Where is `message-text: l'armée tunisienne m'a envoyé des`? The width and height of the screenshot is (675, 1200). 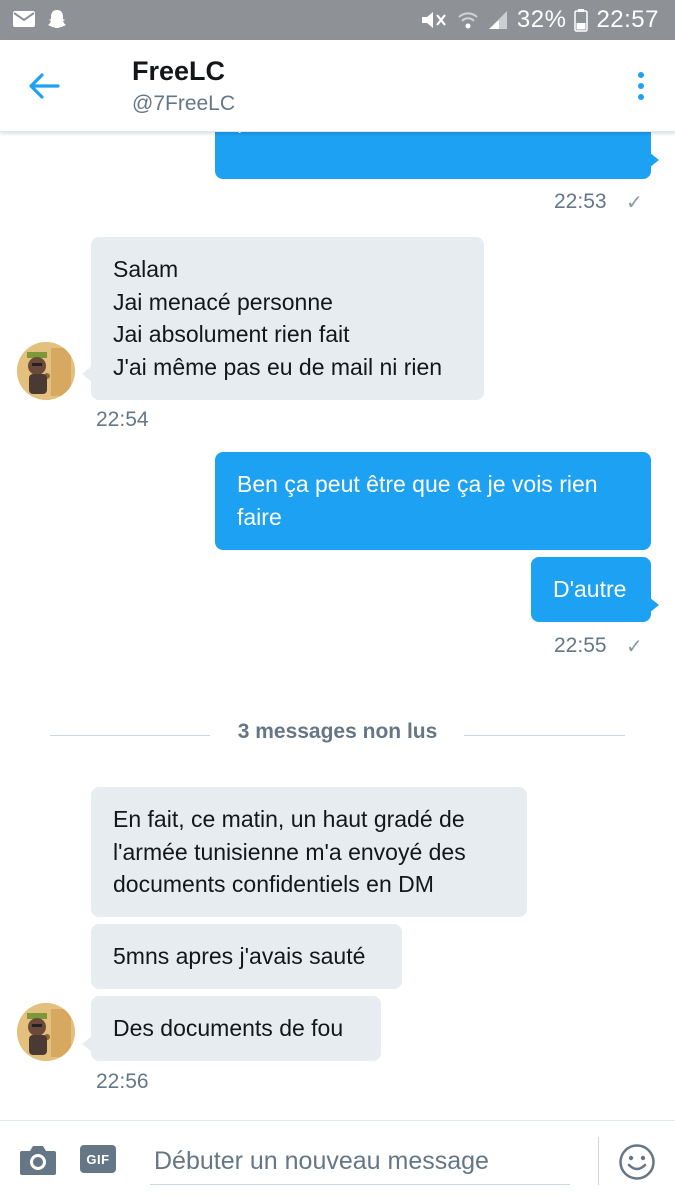
message-text: l'armée tunisienne m'a envoyé des is located at coordinates (289, 851).